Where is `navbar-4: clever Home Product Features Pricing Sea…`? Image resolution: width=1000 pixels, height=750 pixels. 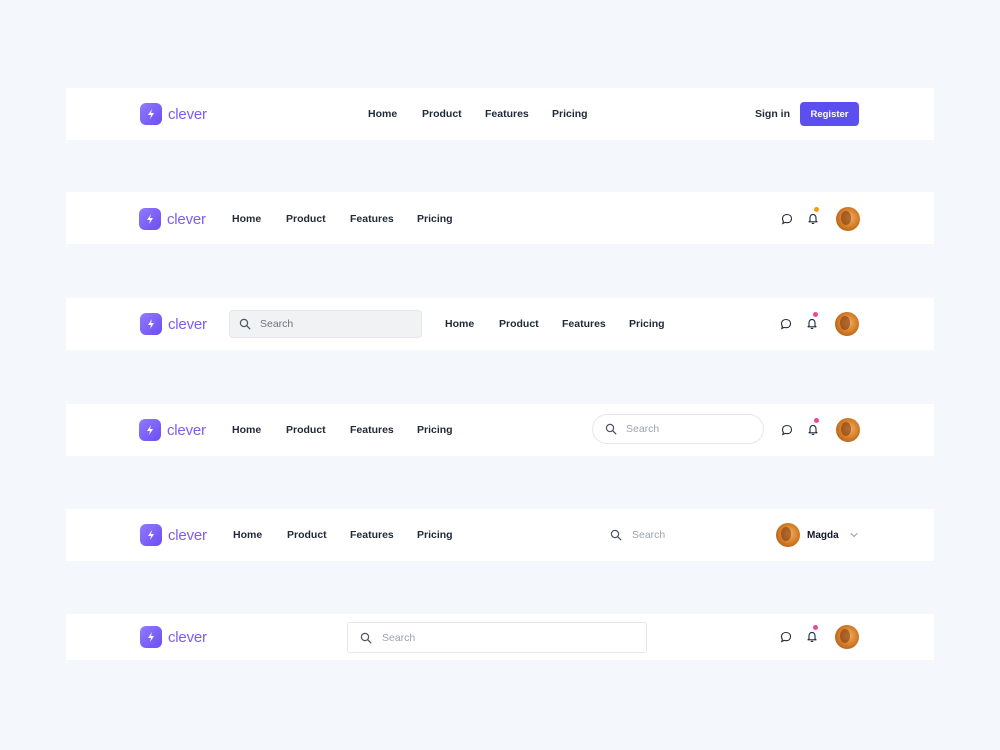
navbar-4: clever Home Product Features Pricing Sea… is located at coordinates (500, 430).